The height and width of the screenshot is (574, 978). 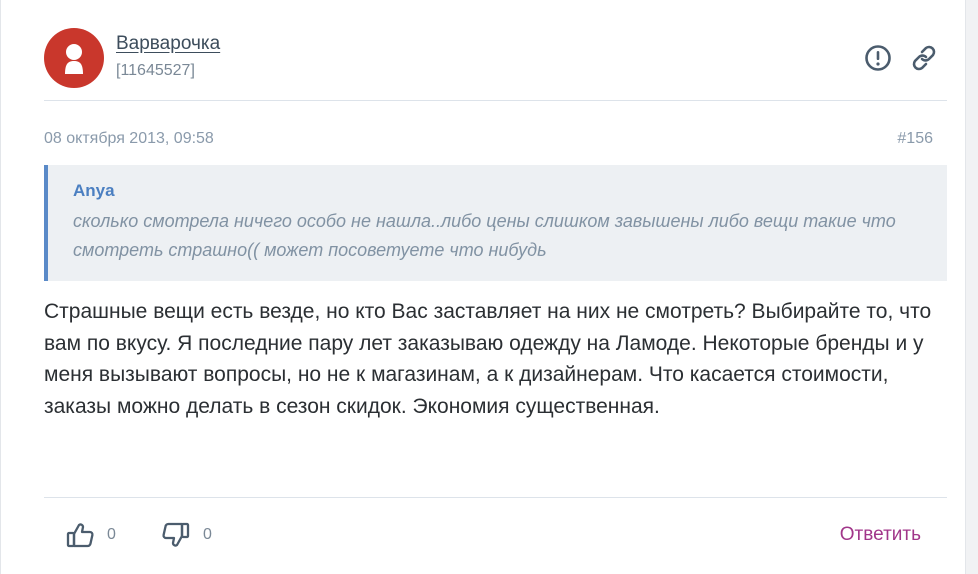 I want to click on avatar, so click(x=74, y=58).